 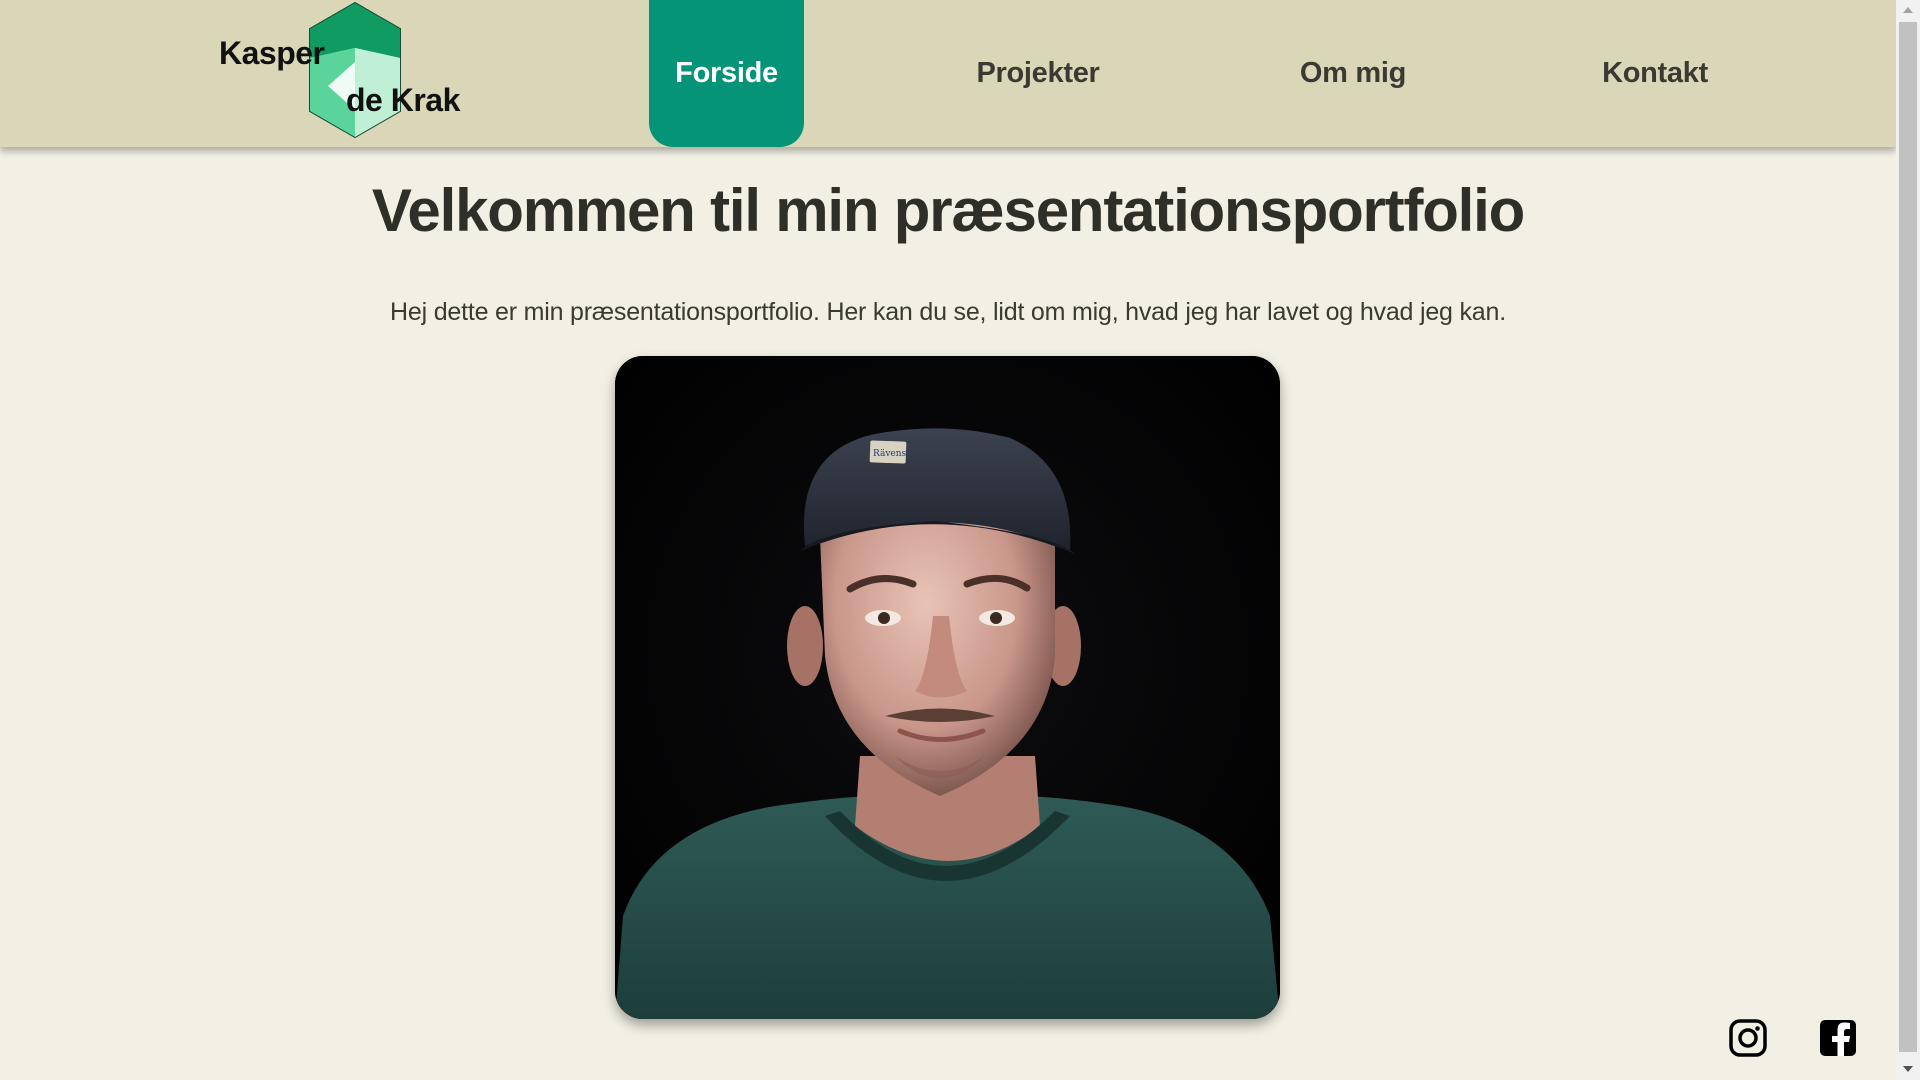 I want to click on facebook-icon, so click(x=1838, y=1038).